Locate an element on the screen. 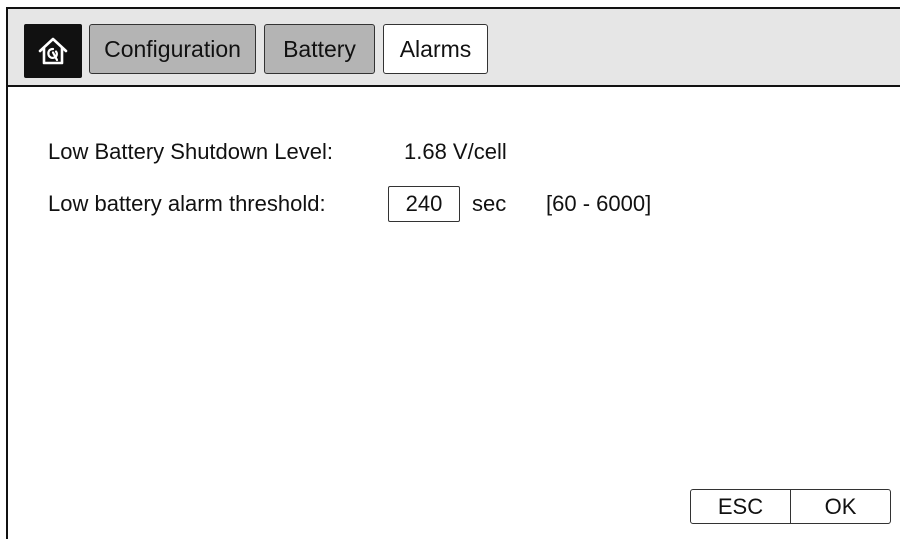  esc-button: ESC is located at coordinates (741, 506).